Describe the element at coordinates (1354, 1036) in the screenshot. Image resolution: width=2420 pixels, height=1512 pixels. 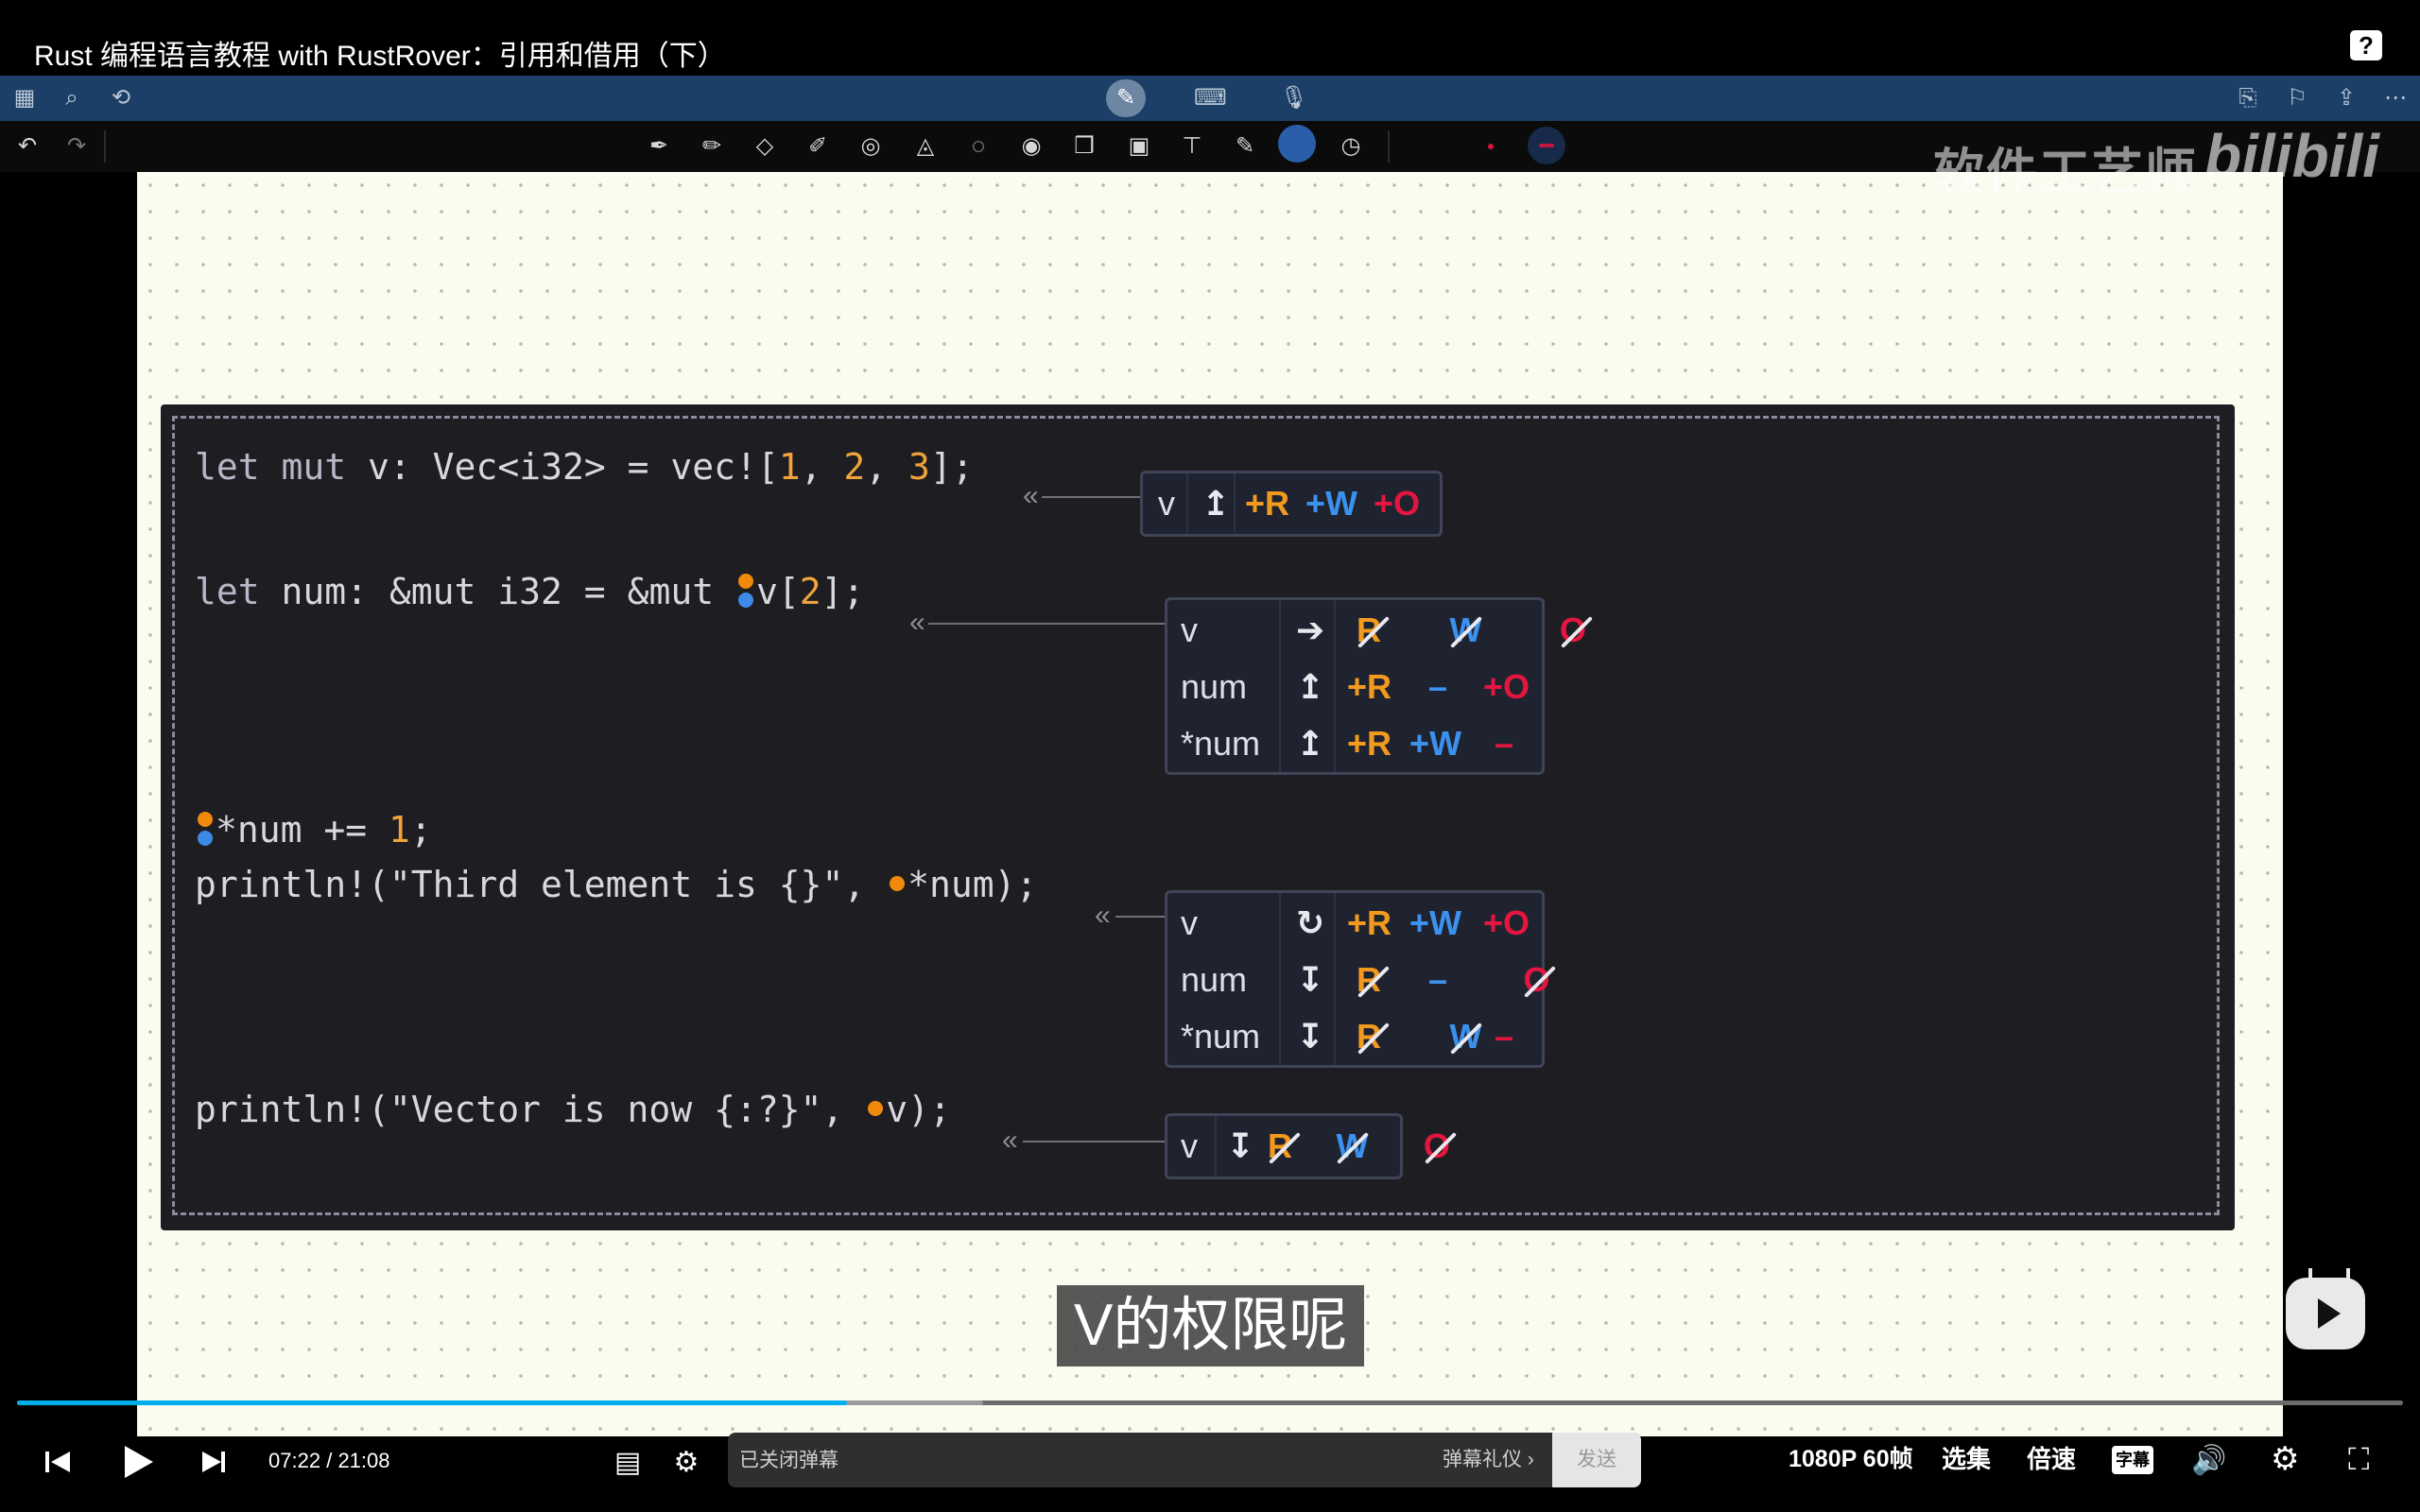
I see `permission-row: *num ↧ R W –` at that location.